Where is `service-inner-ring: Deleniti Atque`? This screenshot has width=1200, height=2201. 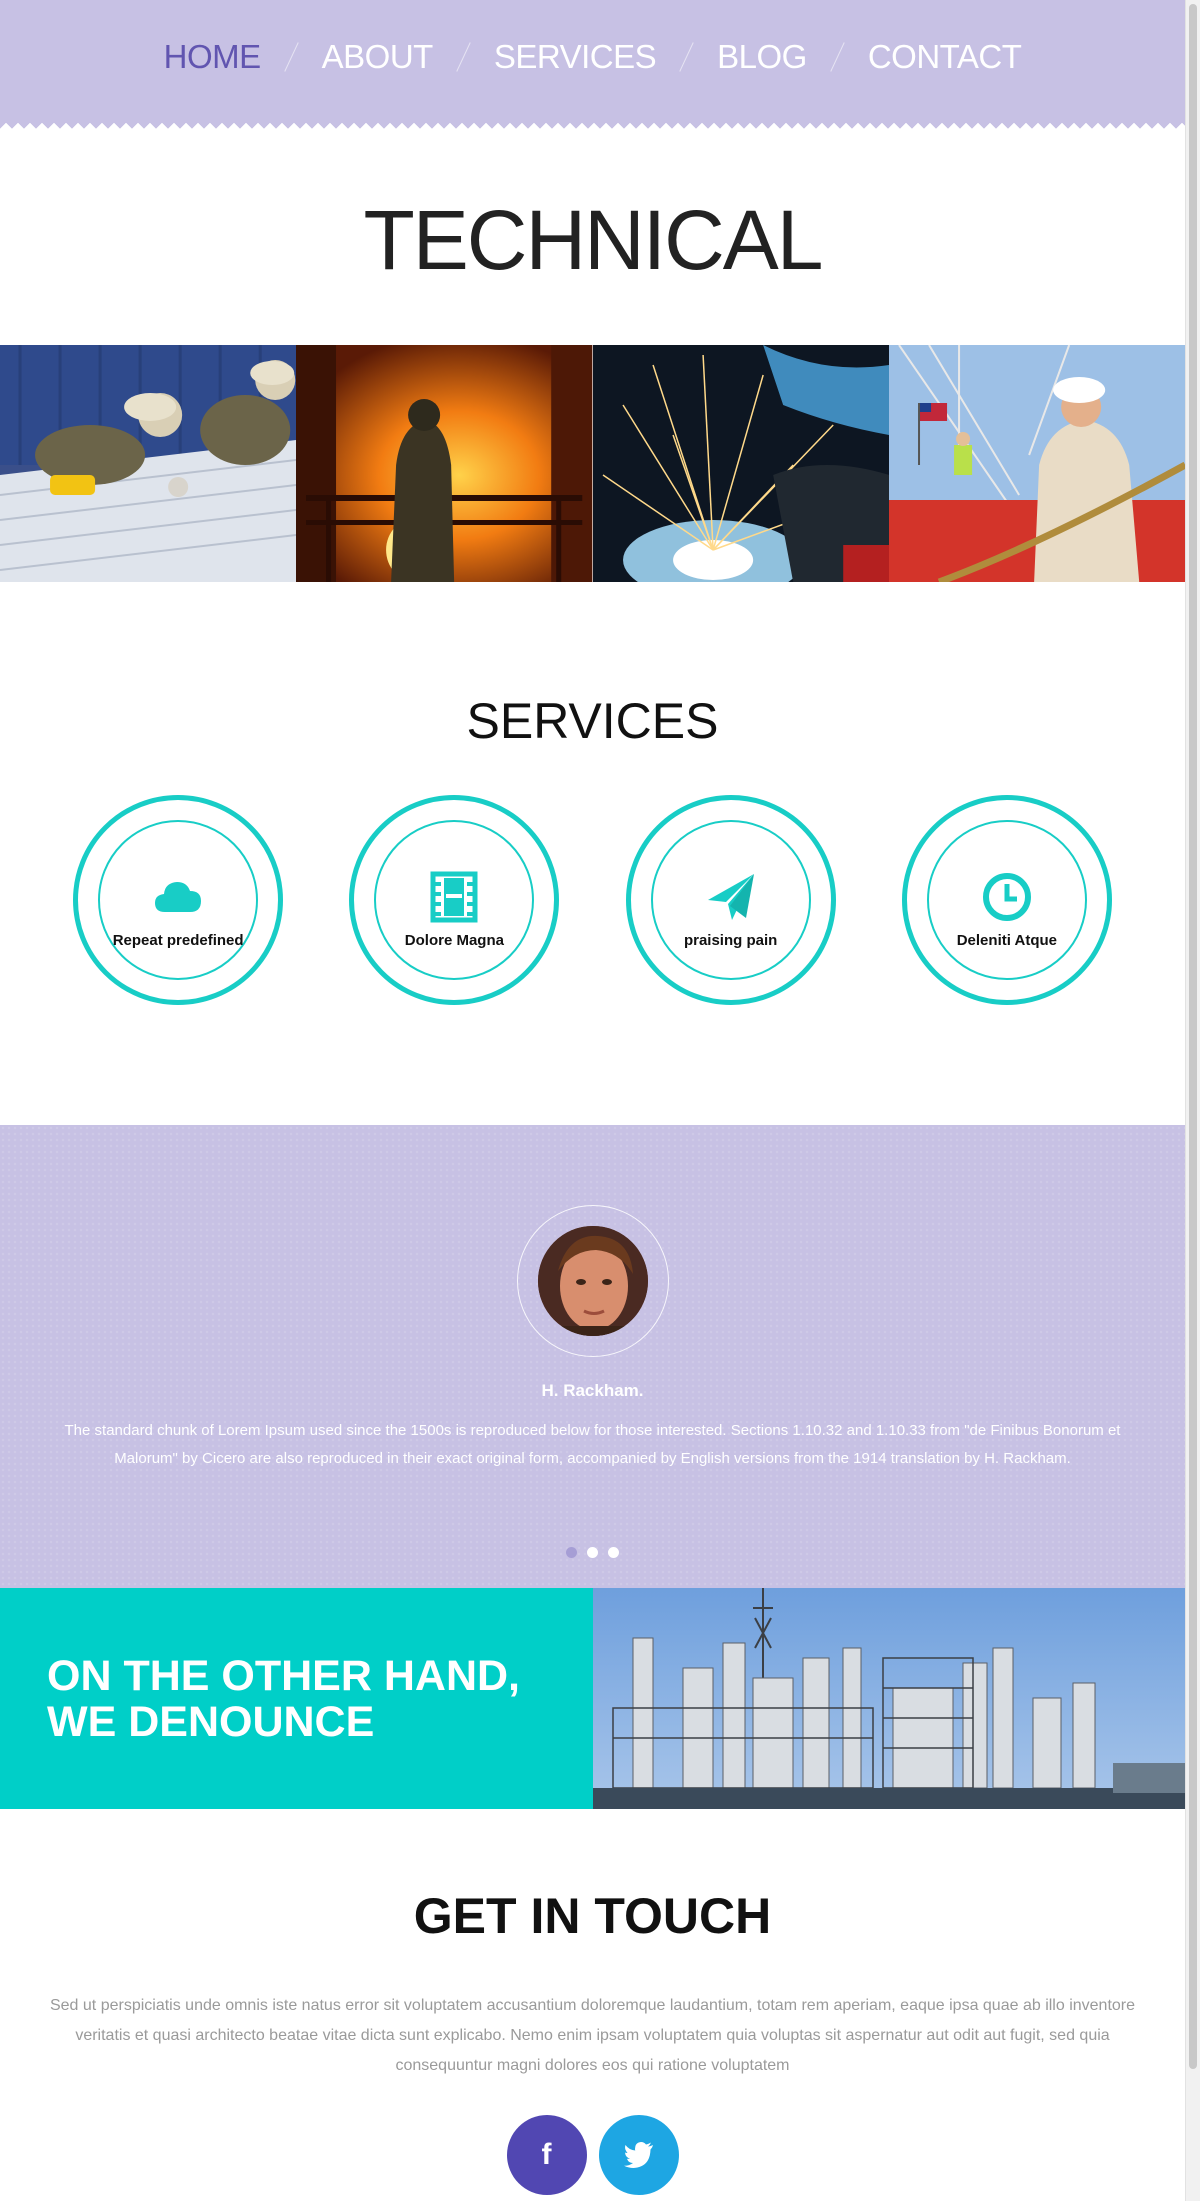
service-inner-ring: Deleniti Atque is located at coordinates (1006, 900).